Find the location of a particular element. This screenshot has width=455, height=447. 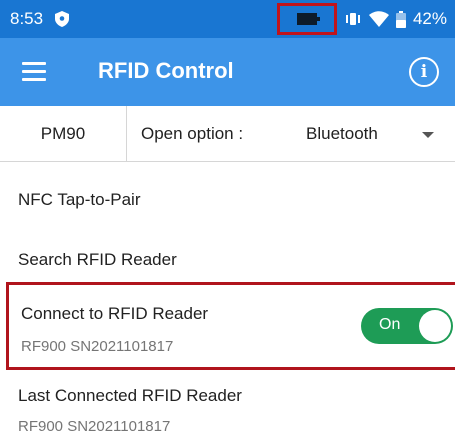

open-option-select: Bluetooth is located at coordinates (342, 134).